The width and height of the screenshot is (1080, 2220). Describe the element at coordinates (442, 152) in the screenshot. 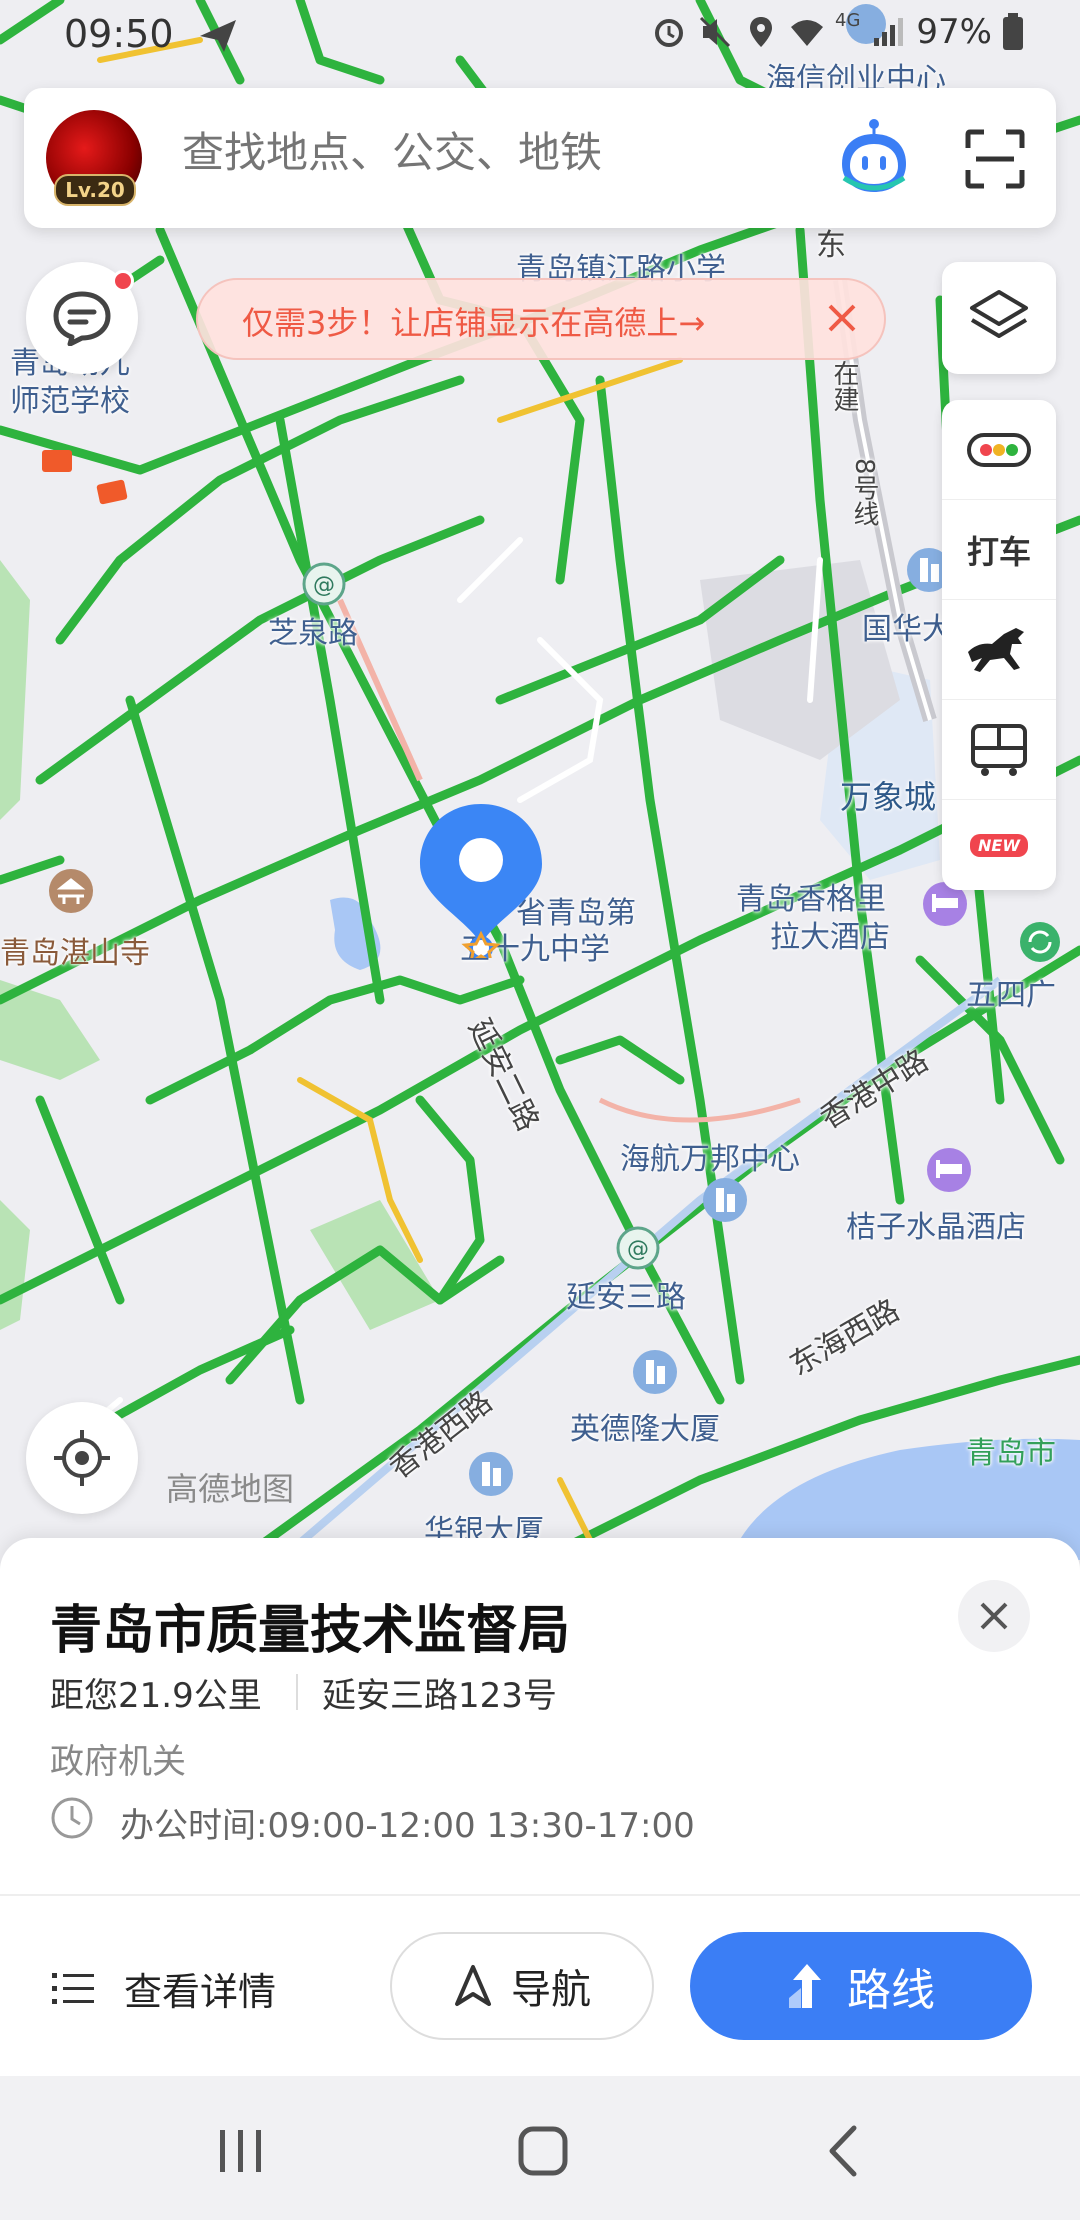

I see `search-input` at that location.